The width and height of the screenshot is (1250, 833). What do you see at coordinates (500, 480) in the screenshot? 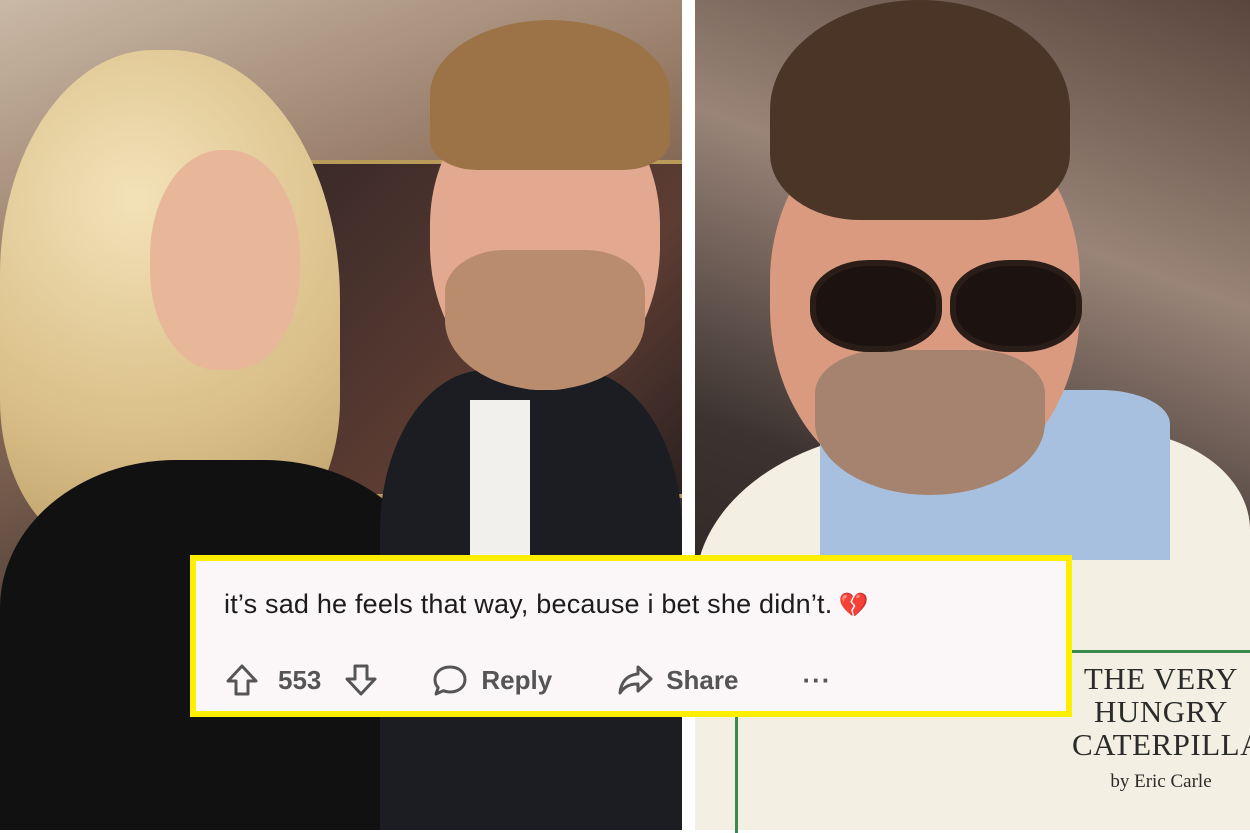
I see `man-shirt` at bounding box center [500, 480].